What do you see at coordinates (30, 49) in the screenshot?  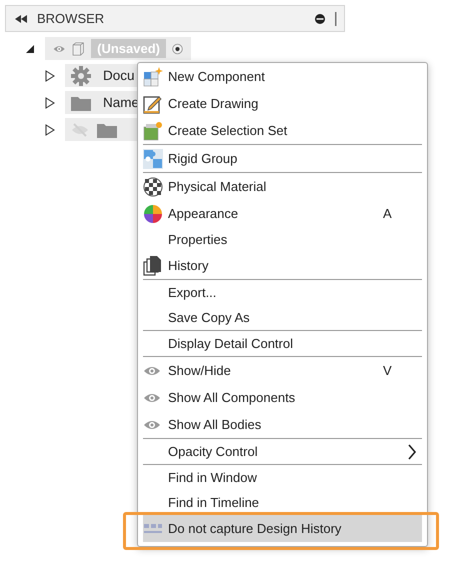 I see `expanded-triangle-icon` at bounding box center [30, 49].